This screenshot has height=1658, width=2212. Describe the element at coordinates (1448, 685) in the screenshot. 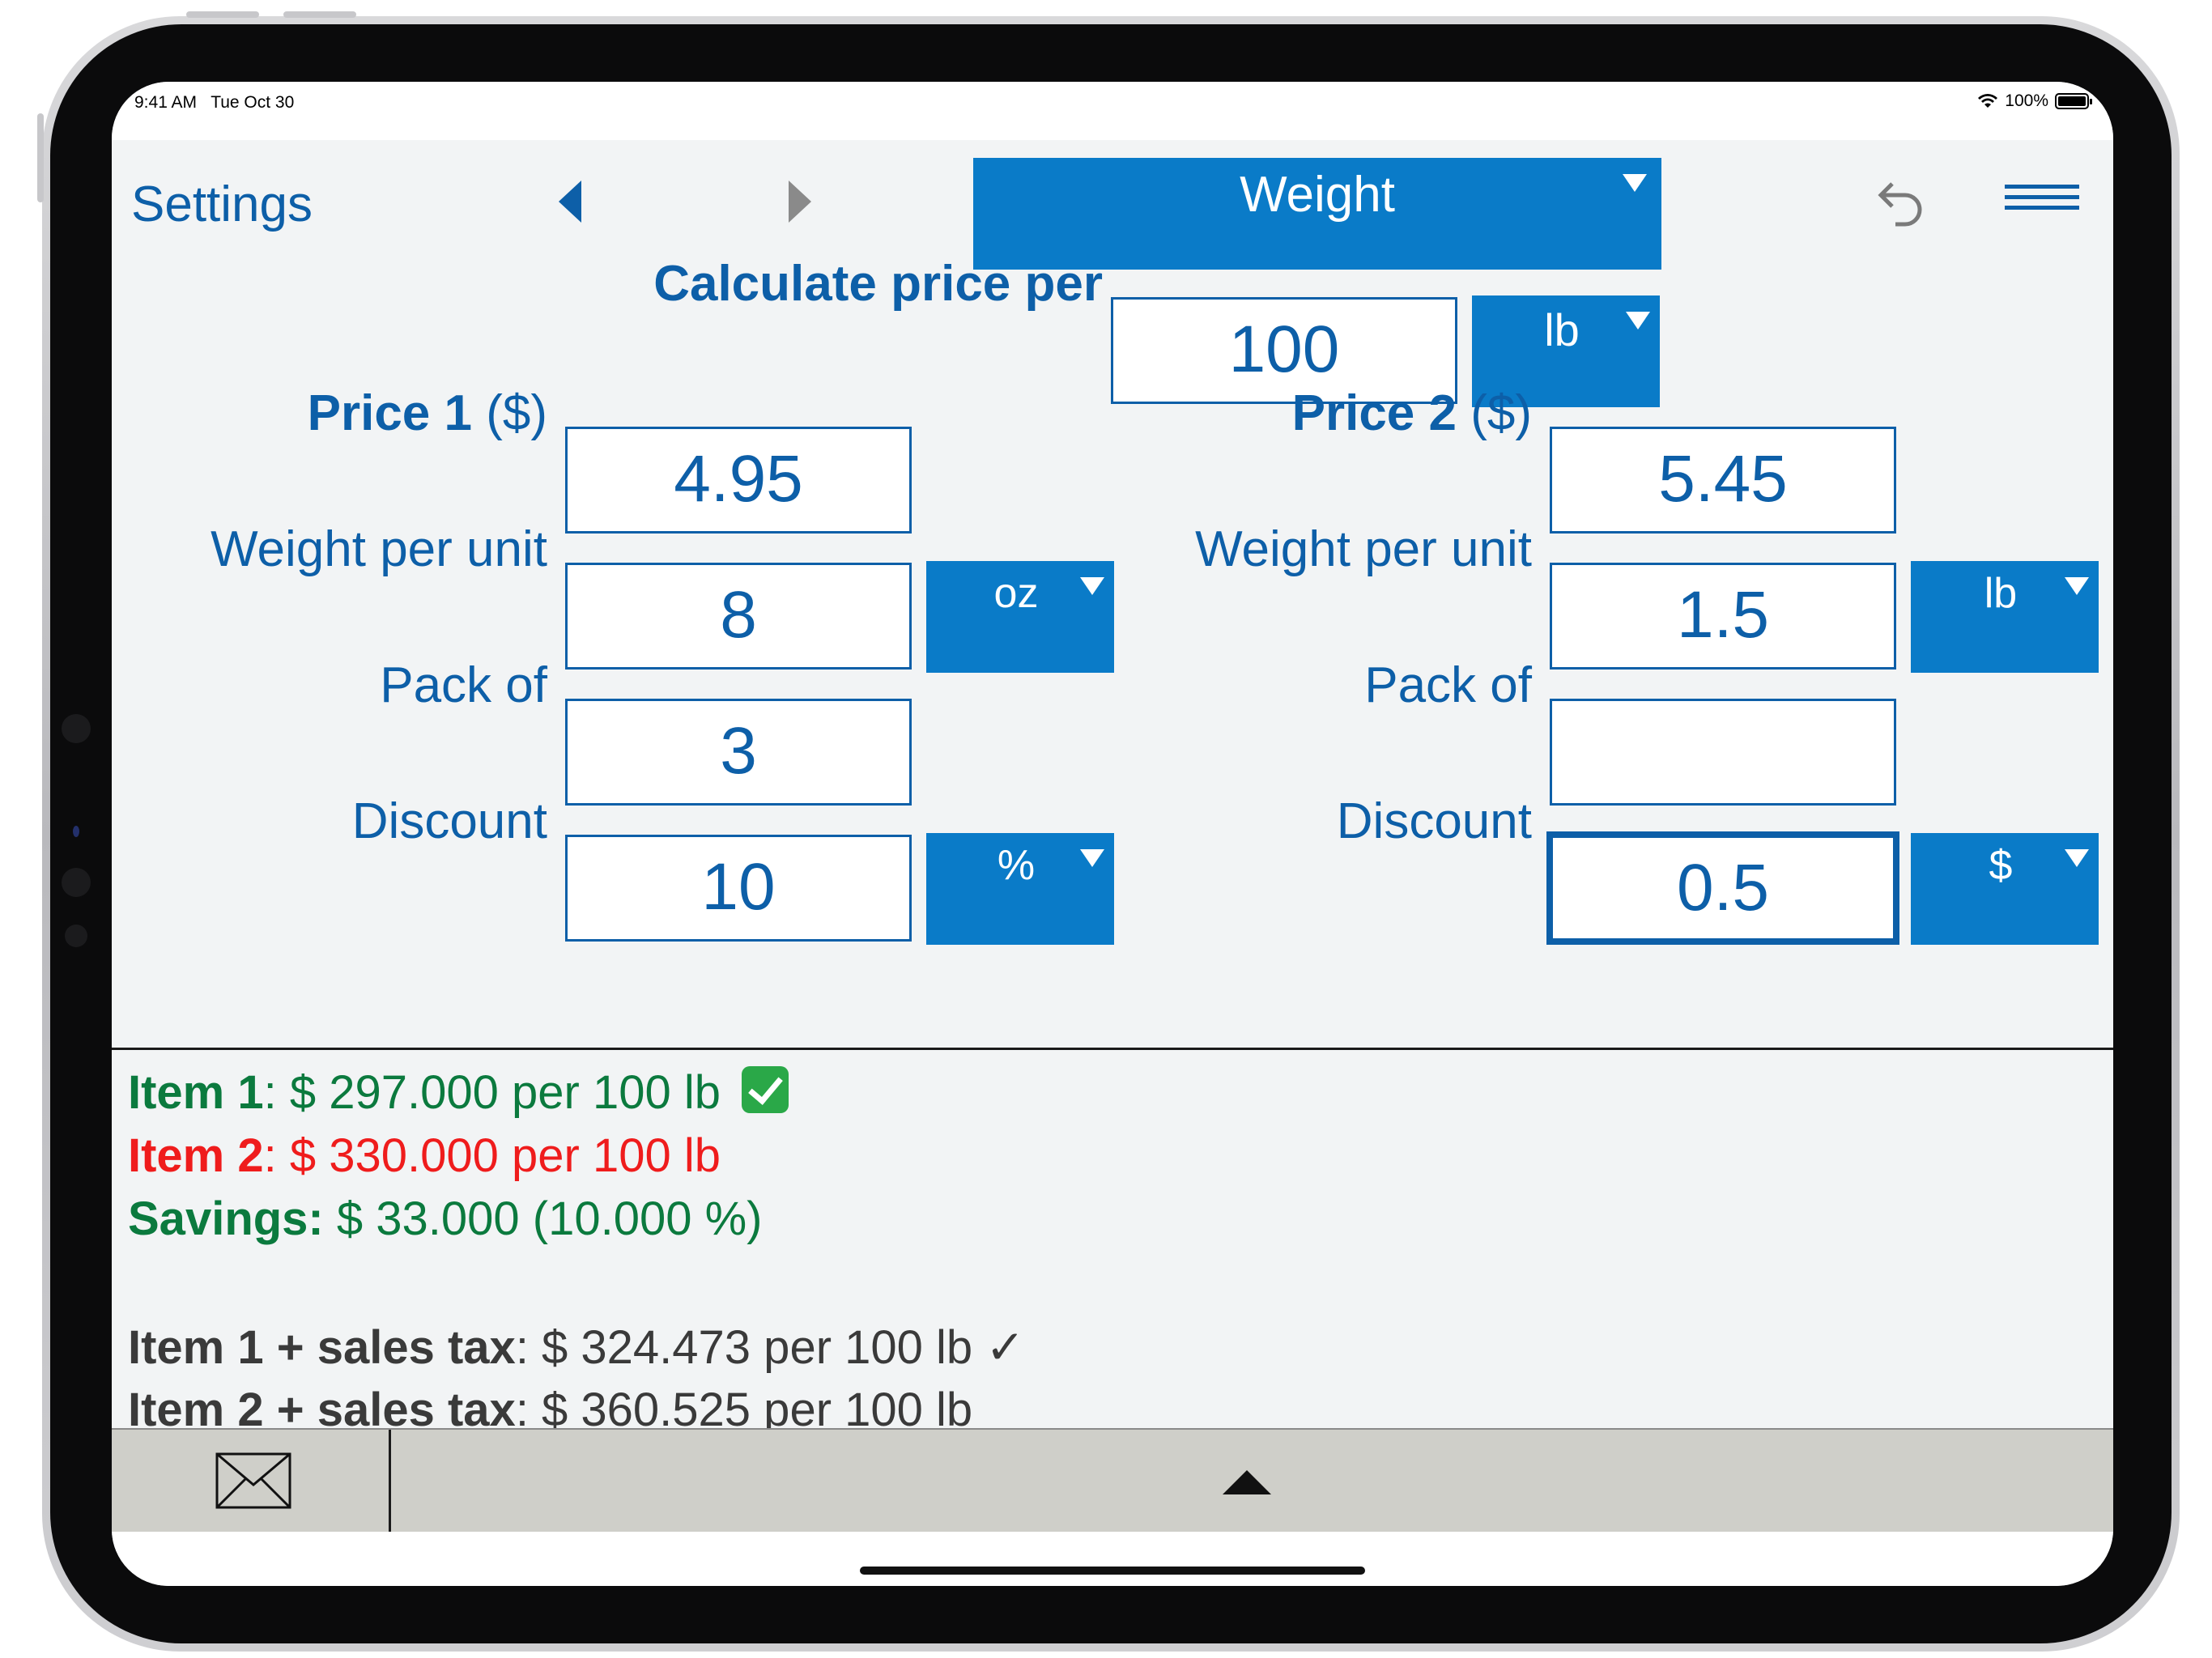

I see `pack2-label: Pack of` at that location.